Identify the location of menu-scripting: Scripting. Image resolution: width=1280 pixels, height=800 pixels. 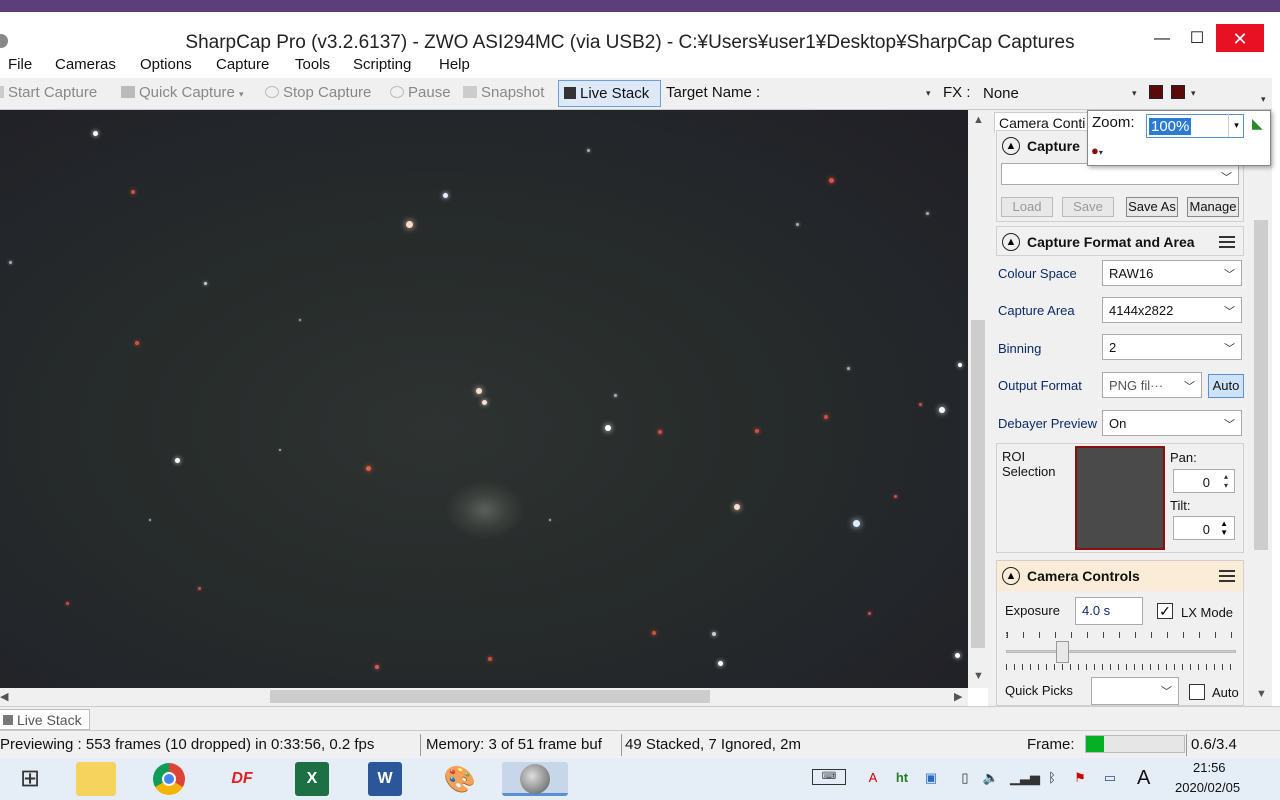
(382, 64).